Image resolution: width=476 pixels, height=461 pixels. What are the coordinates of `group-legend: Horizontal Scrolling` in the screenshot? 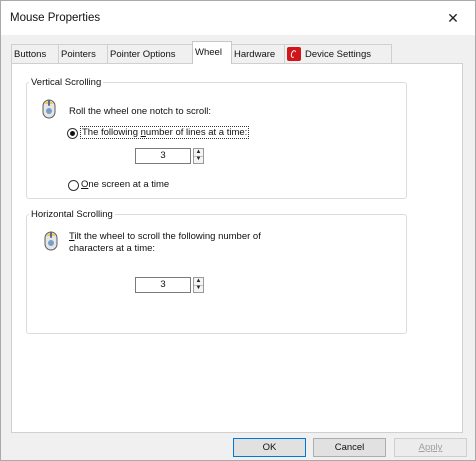 It's located at (72, 214).